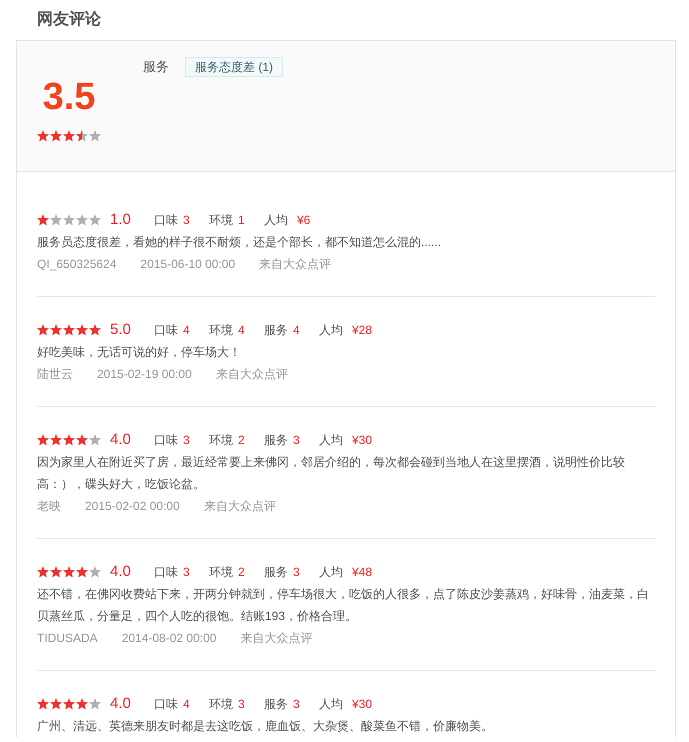 Image resolution: width=689 pixels, height=742 pixels. Describe the element at coordinates (144, 374) in the screenshot. I see `review-date: 2015-02-19 00:00` at that location.